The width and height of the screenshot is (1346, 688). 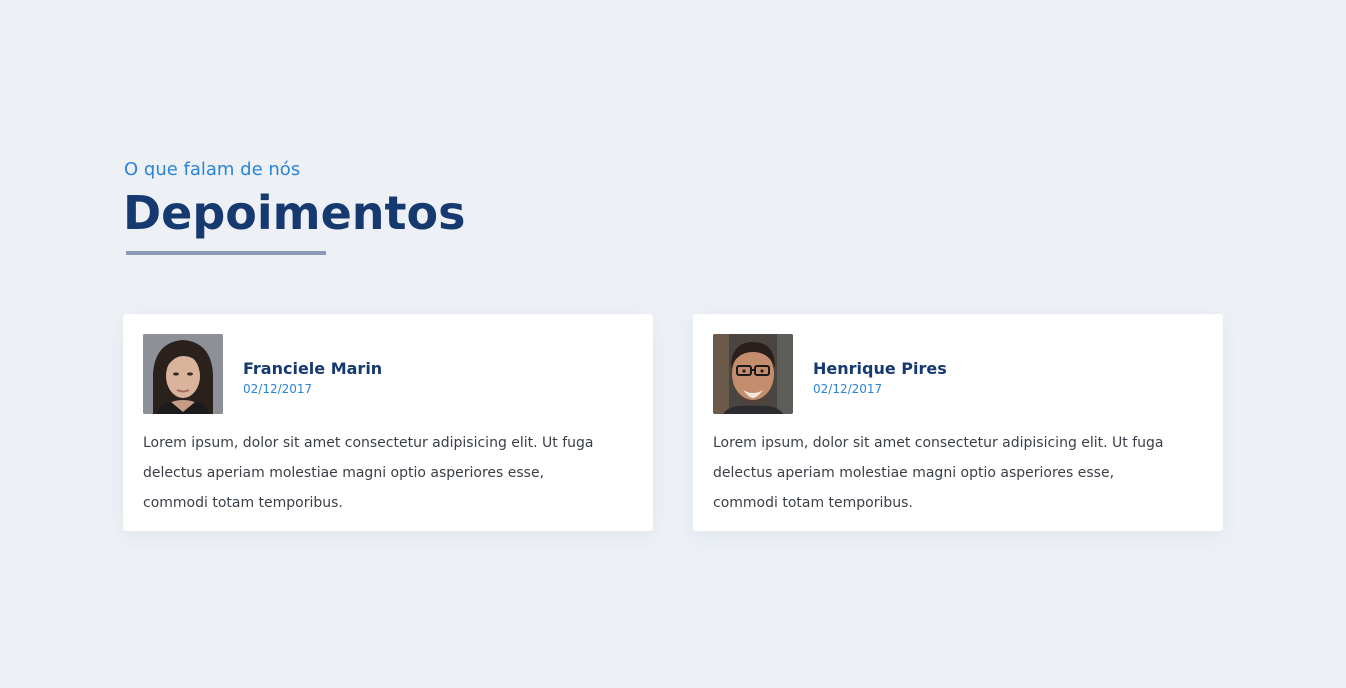 I want to click on author-name: Henrique Pires, so click(x=880, y=368).